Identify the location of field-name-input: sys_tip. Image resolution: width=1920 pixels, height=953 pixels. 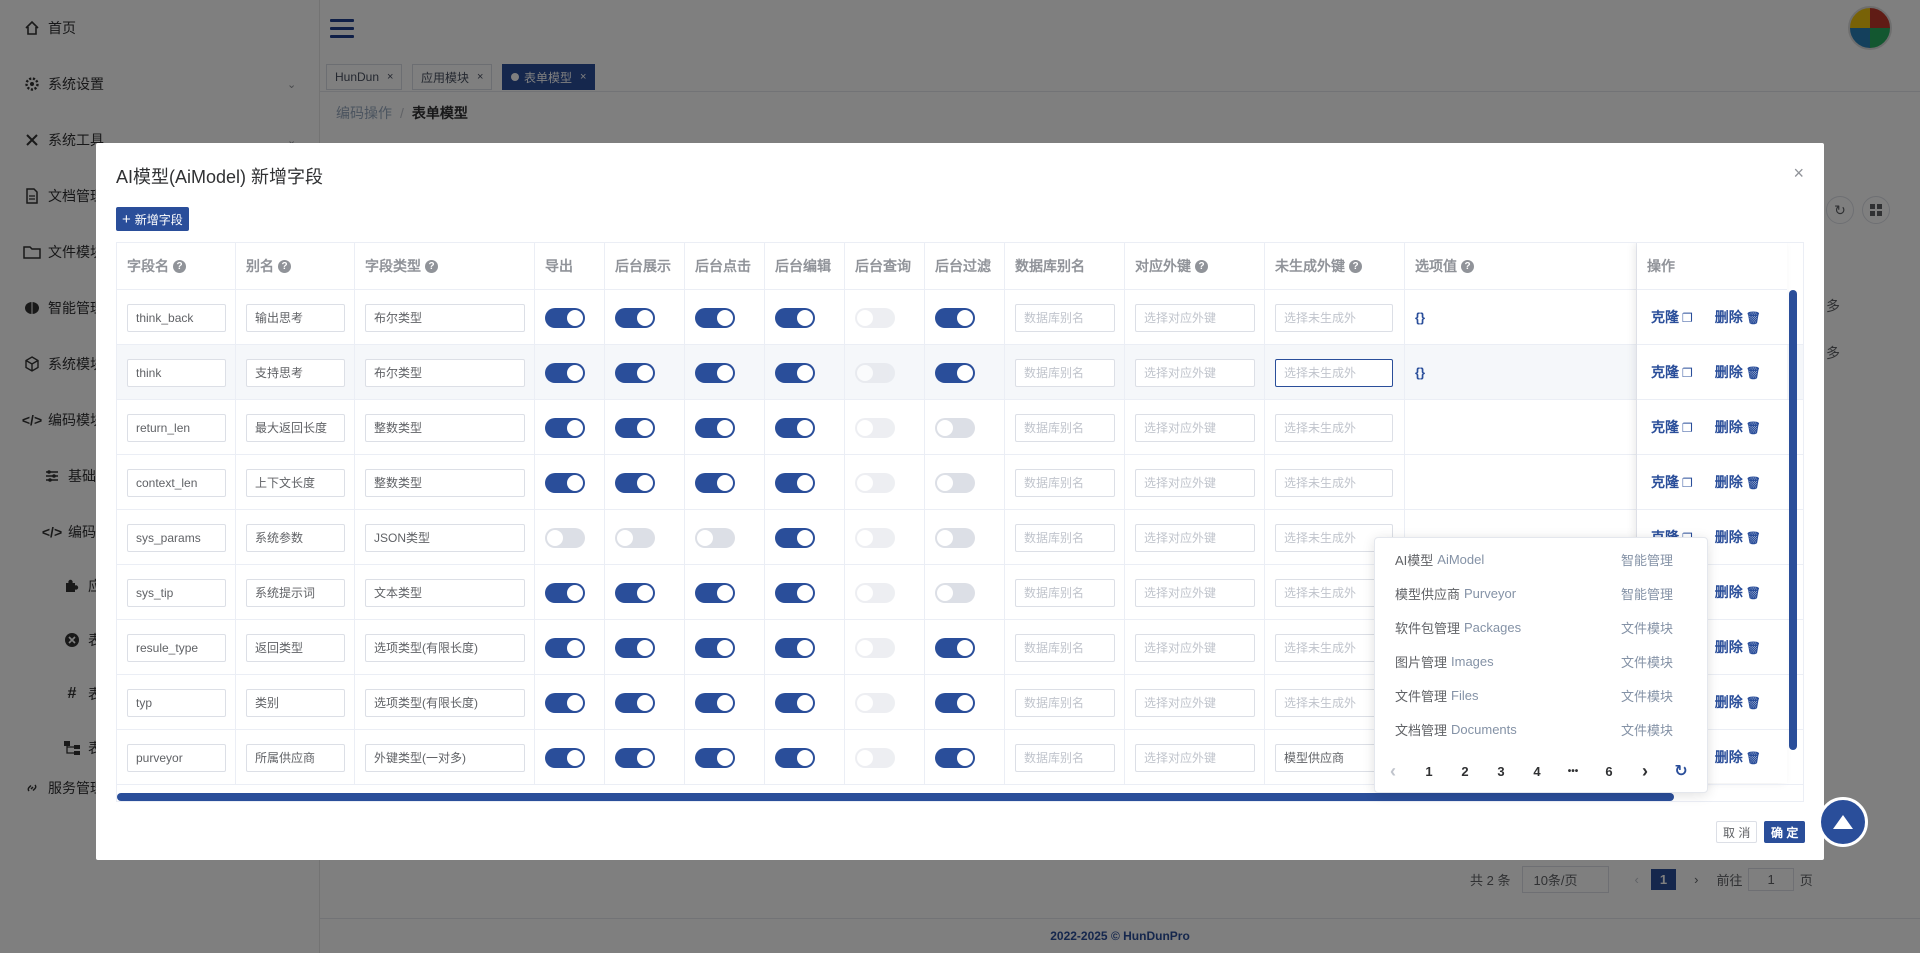
(176, 592).